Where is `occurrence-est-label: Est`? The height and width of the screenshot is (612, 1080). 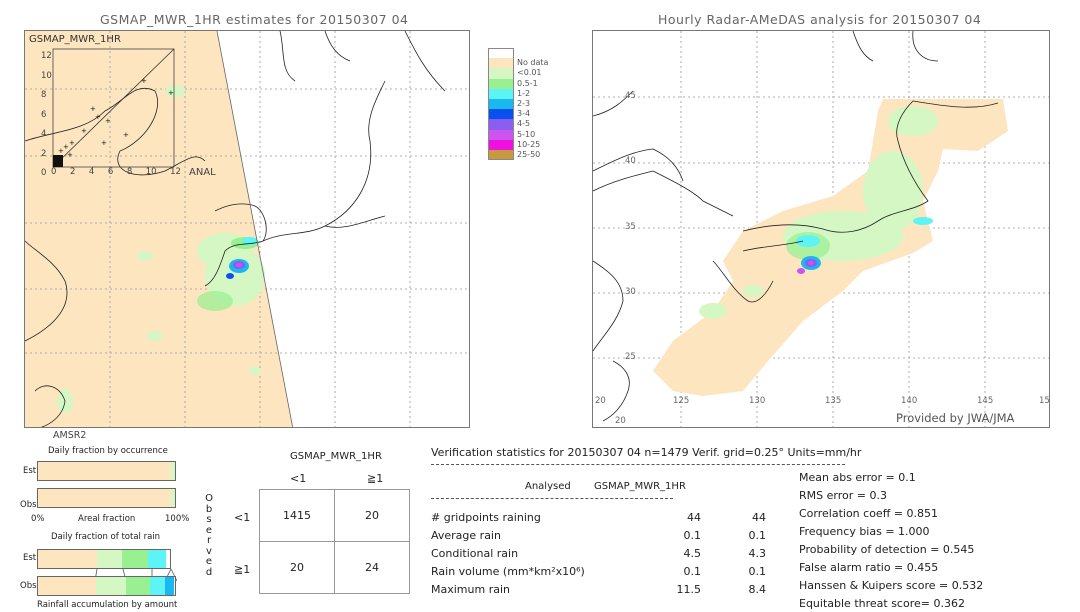 occurrence-est-label: Est is located at coordinates (30, 471).